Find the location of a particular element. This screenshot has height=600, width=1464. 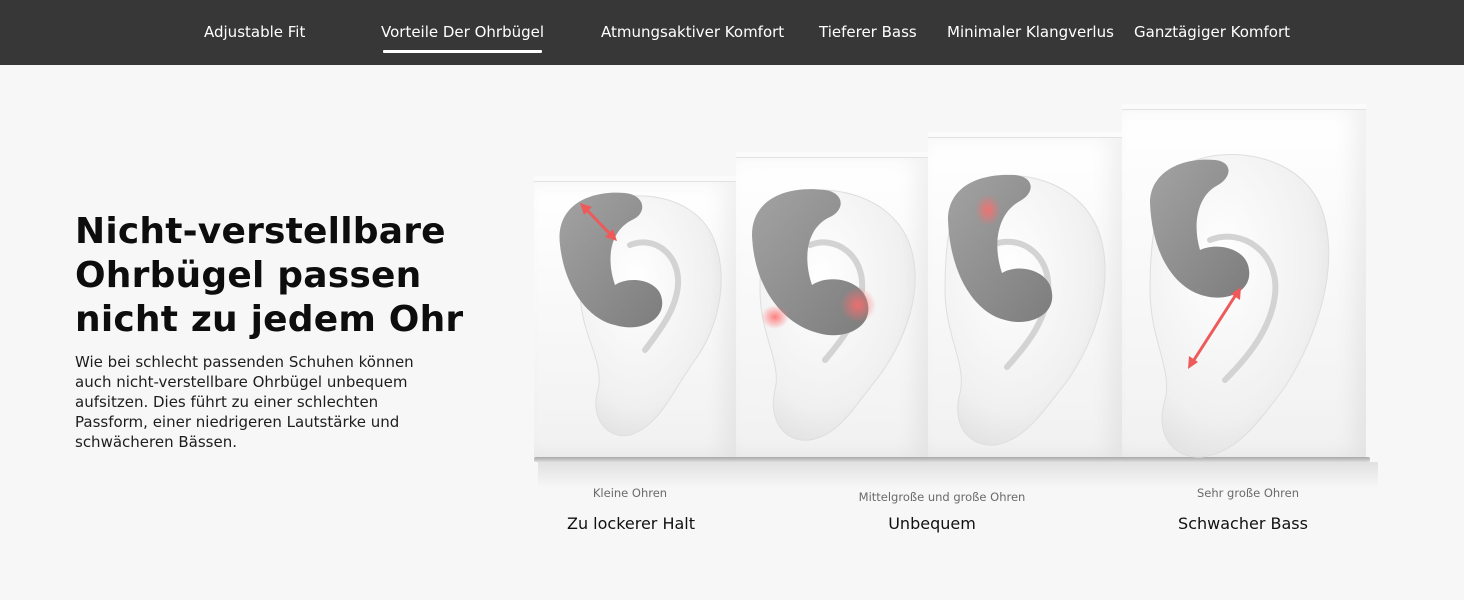

tab-label: Ganztägiger Komfort is located at coordinates (1212, 32).